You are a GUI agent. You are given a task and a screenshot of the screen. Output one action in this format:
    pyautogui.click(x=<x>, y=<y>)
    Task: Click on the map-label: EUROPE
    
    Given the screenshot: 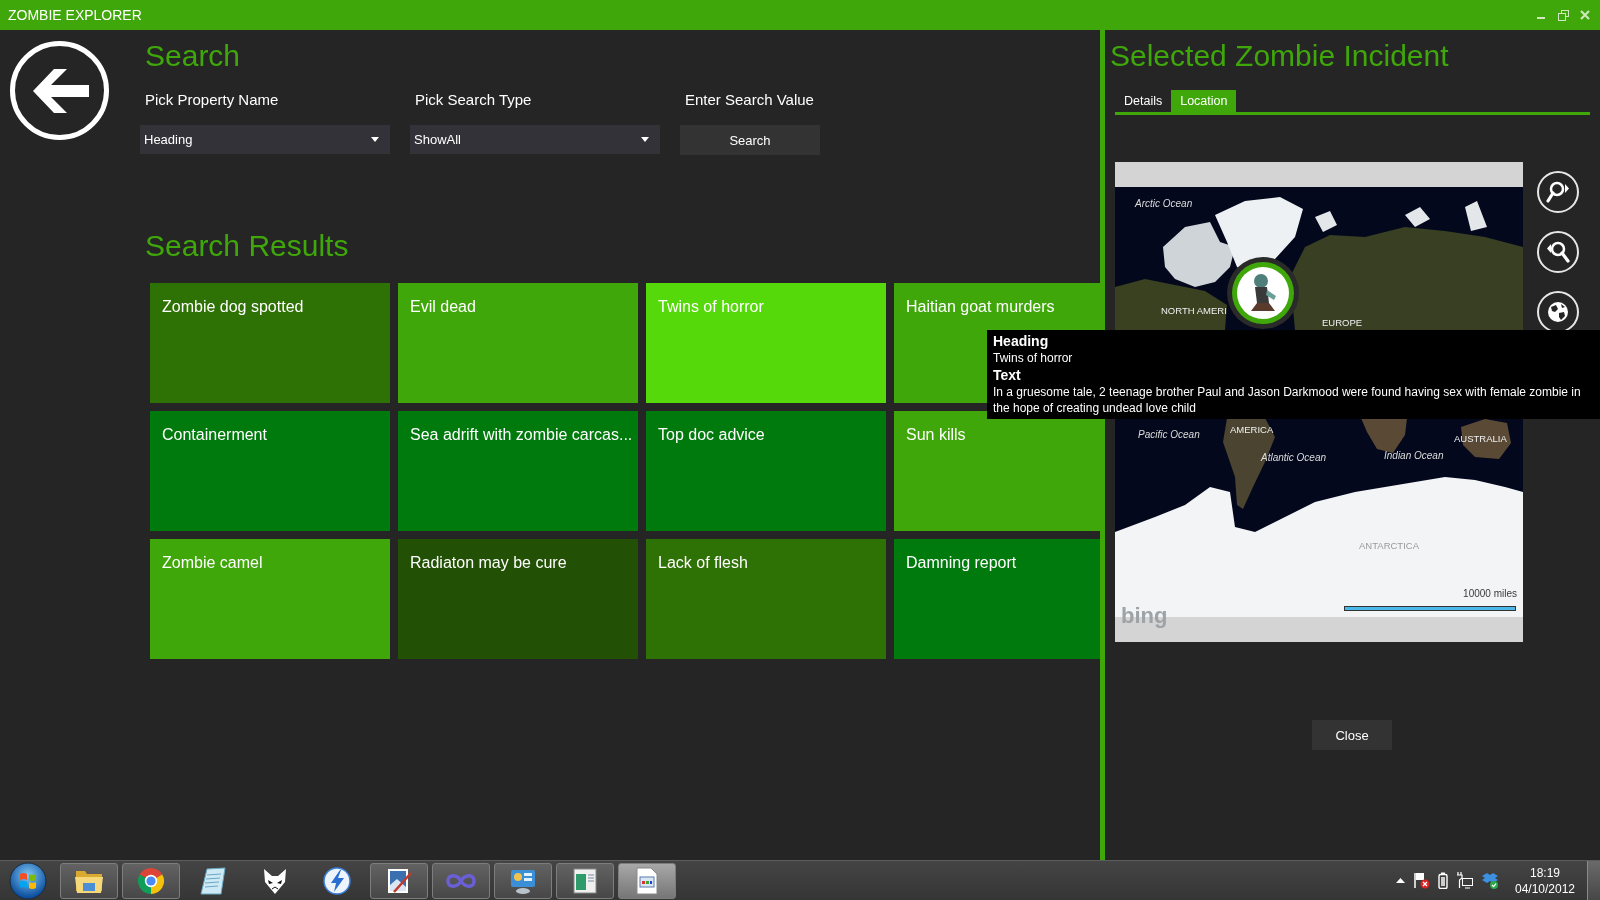 What is the action you would take?
    pyautogui.click(x=1342, y=323)
    